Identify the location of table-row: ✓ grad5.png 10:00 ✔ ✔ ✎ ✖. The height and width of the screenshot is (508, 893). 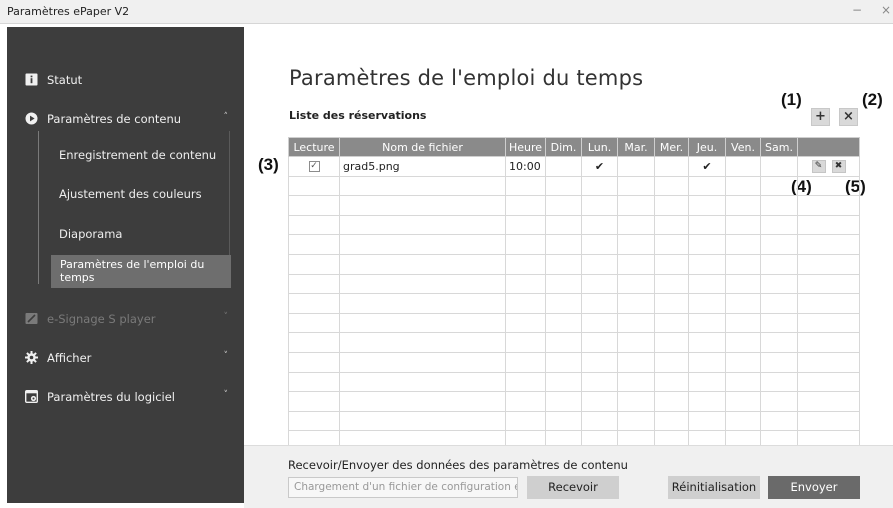
(574, 166).